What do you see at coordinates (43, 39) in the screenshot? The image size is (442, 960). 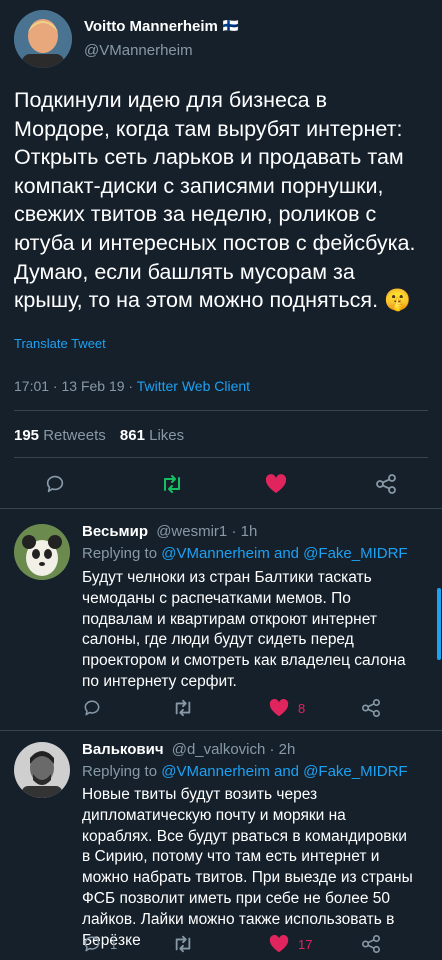 I see `author-avatar` at bounding box center [43, 39].